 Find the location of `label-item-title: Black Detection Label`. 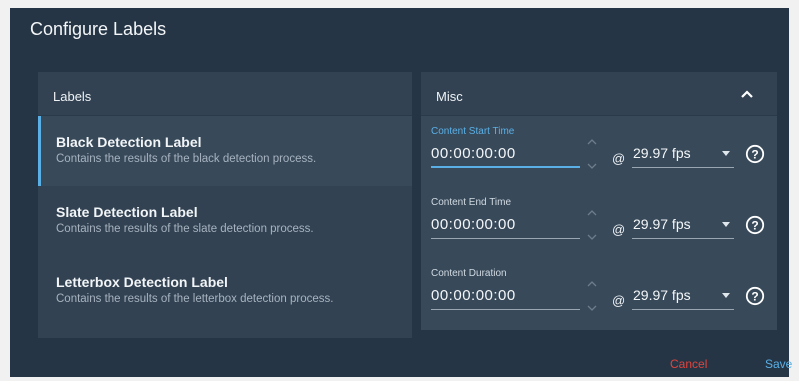

label-item-title: Black Detection Label is located at coordinates (129, 142).